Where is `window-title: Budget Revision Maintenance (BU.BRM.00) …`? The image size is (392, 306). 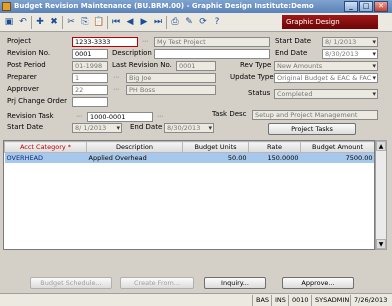 window-title: Budget Revision Maintenance (BU.BRM.00) … is located at coordinates (164, 6).